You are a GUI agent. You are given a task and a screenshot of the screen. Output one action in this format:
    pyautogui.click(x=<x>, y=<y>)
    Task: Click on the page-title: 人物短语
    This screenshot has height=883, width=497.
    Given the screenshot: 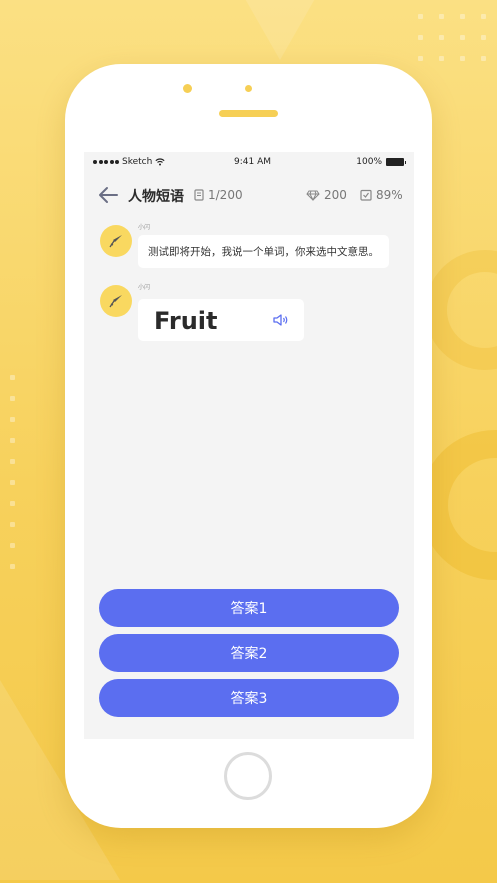 What is the action you would take?
    pyautogui.click(x=156, y=197)
    